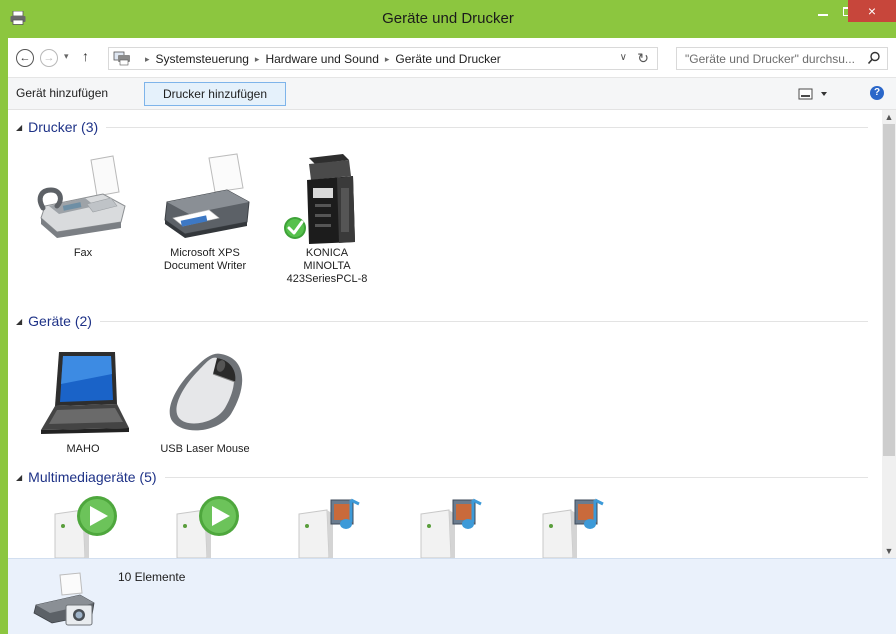 This screenshot has width=896, height=634. Describe the element at coordinates (206, 392) in the screenshot. I see `mouse-icon` at that location.